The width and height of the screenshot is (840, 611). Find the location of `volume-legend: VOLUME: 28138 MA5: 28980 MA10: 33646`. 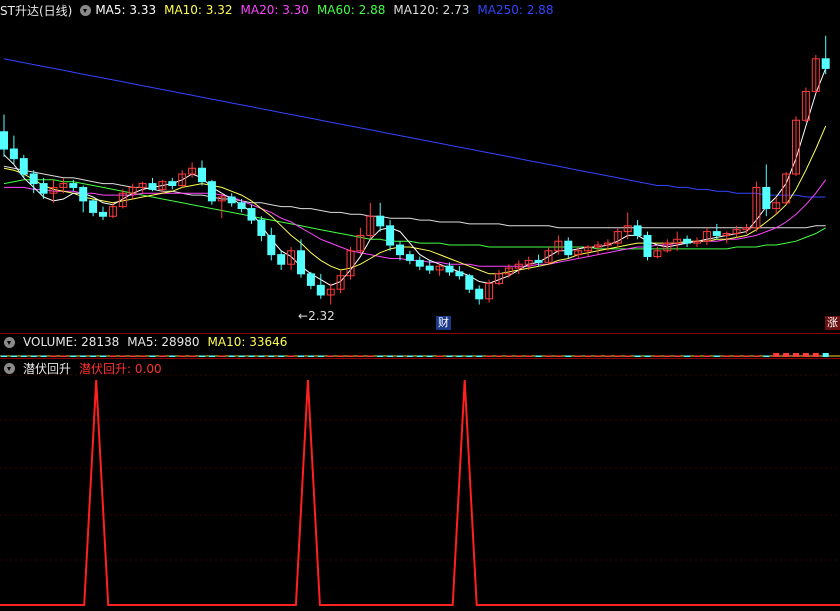

volume-legend: VOLUME: 28138 MA5: 28980 MA10: 33646 is located at coordinates (147, 342).